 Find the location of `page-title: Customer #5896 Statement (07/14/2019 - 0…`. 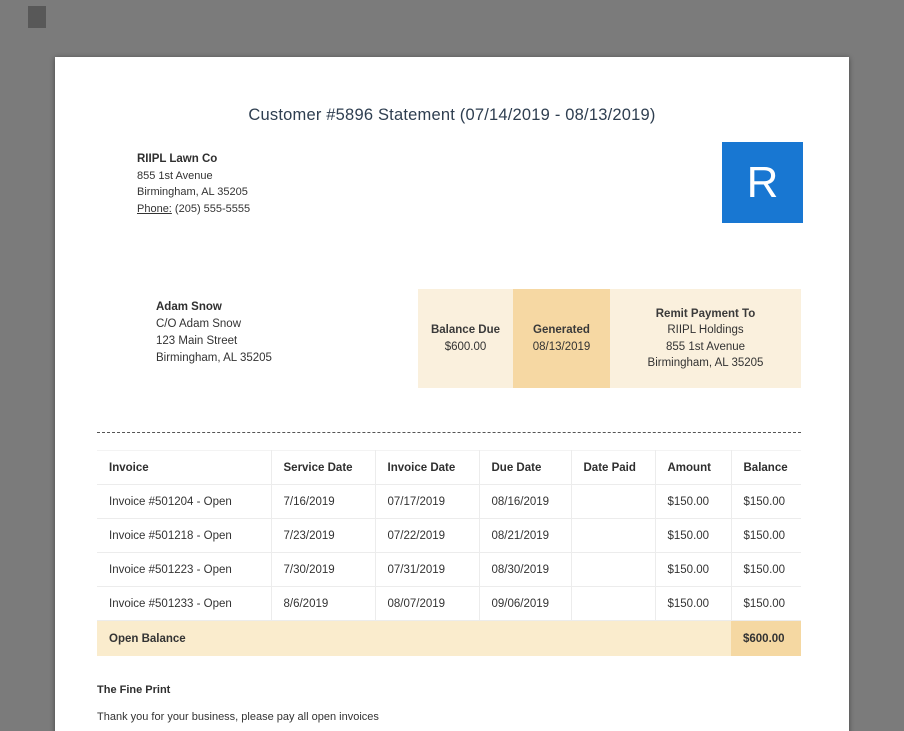

page-title: Customer #5896 Statement (07/14/2019 - 0… is located at coordinates (452, 115).